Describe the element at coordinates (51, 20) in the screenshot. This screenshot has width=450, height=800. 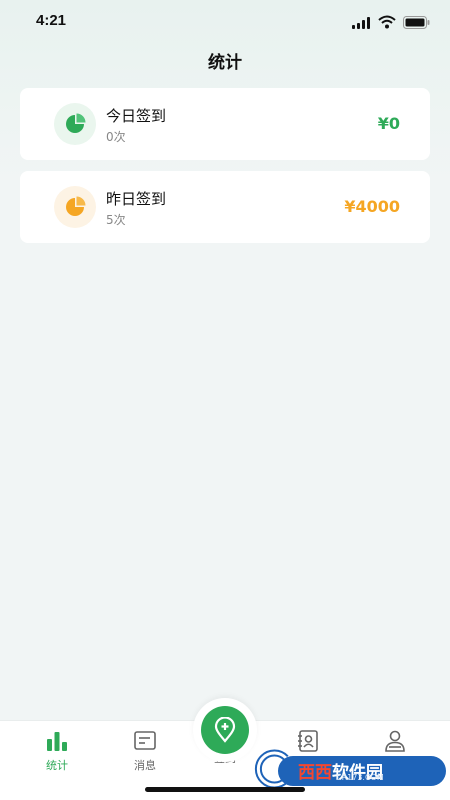
I see `status-time: 4:21` at that location.